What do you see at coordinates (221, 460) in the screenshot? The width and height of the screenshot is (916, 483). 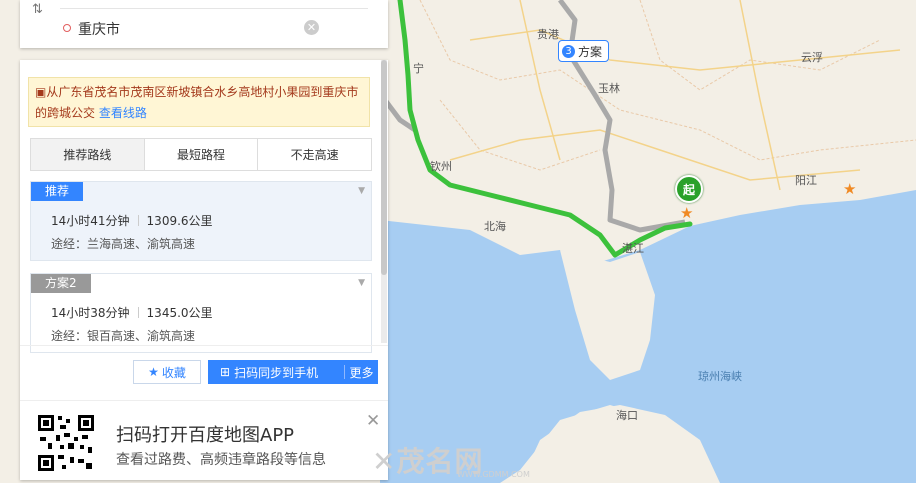 I see `qr-subtitle: 查看过路费、高频违章路段等信息` at bounding box center [221, 460].